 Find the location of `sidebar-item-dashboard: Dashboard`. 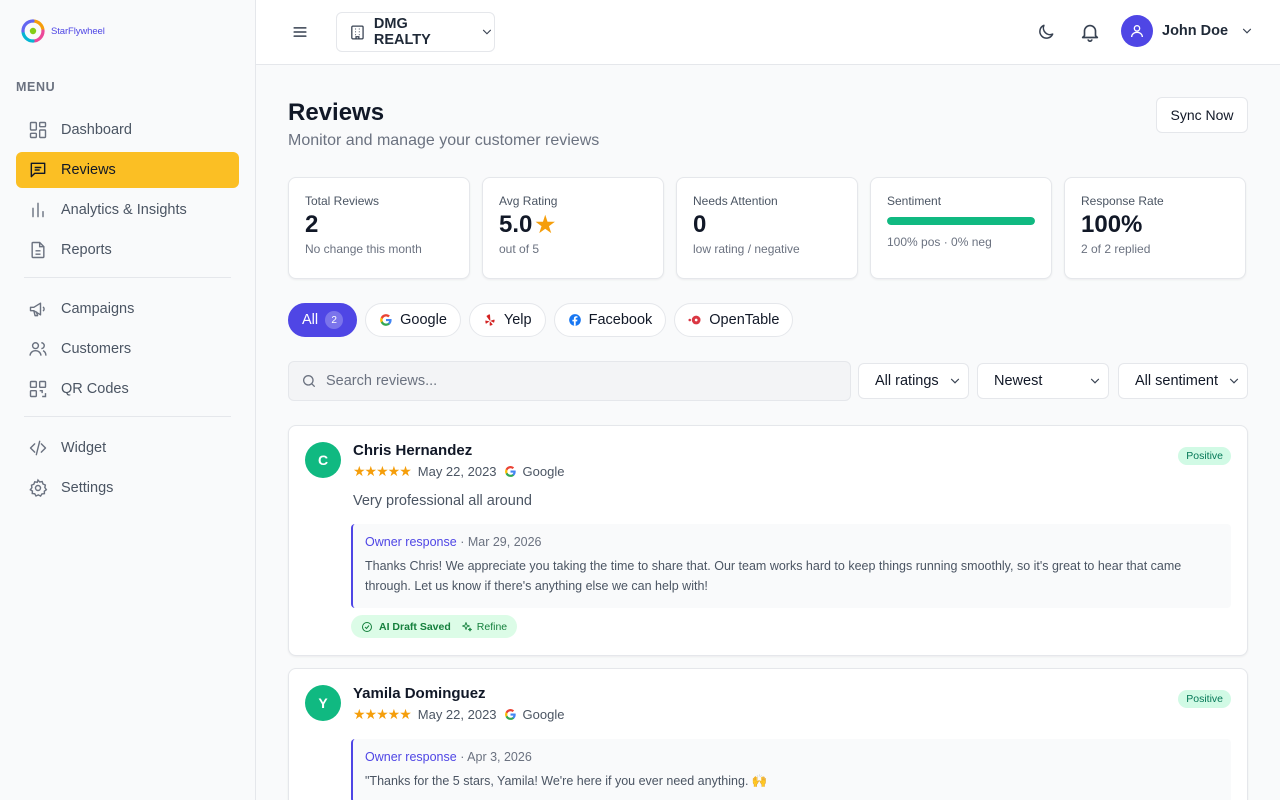

sidebar-item-dashboard: Dashboard is located at coordinates (127, 130).